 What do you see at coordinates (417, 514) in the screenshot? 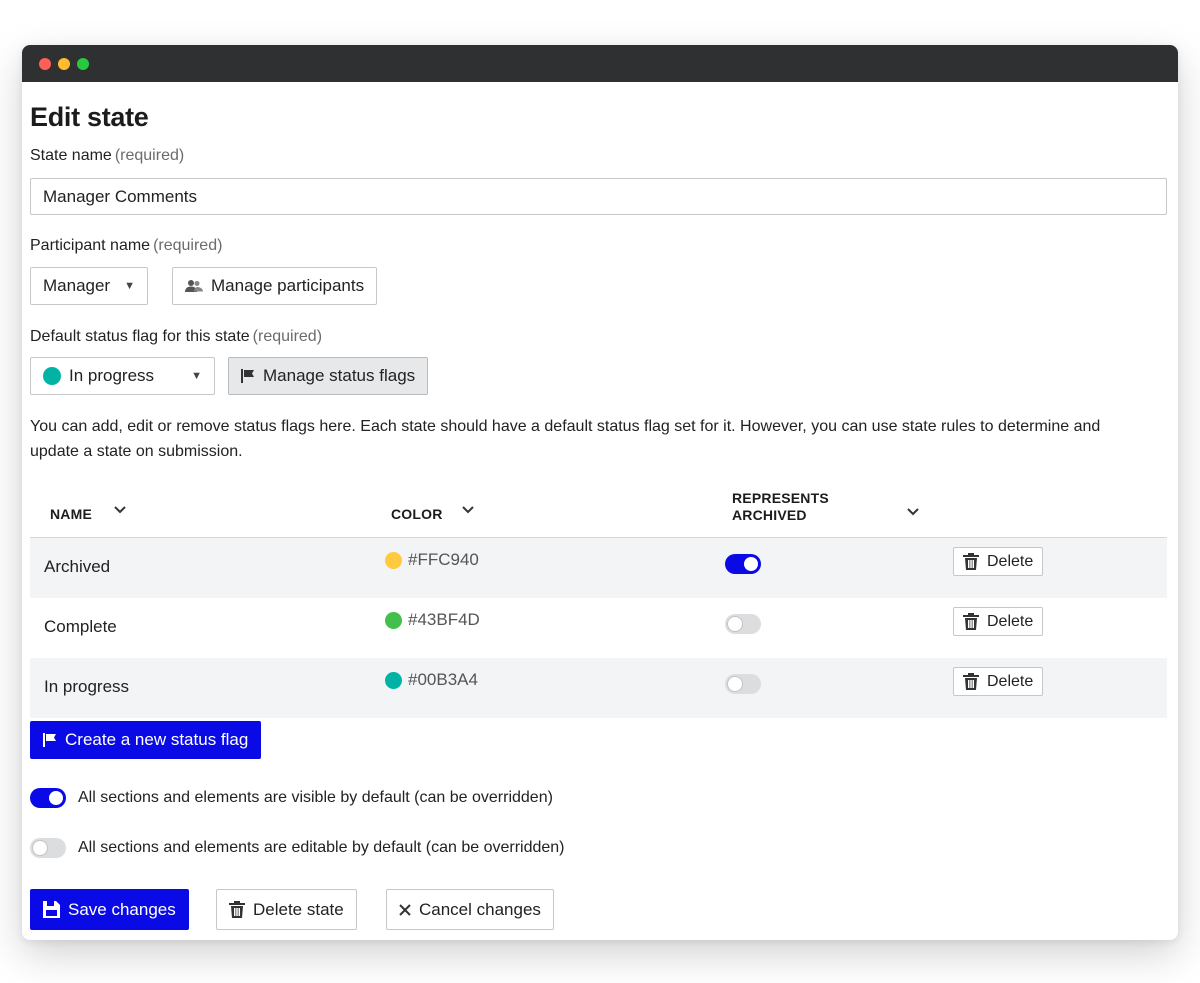
I see `color-column-header: COLOR` at bounding box center [417, 514].